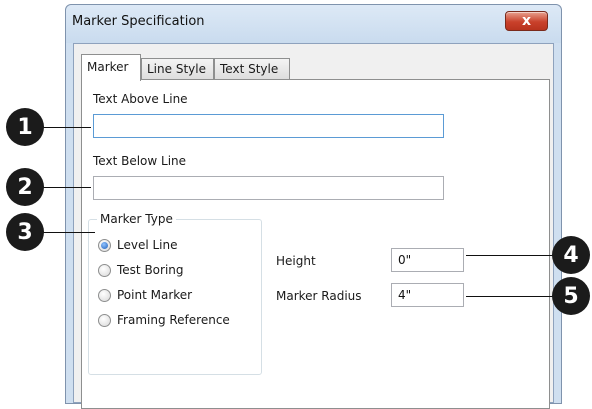 This screenshot has height=409, width=592. I want to click on tab-line-style: Line Style, so click(177, 69).